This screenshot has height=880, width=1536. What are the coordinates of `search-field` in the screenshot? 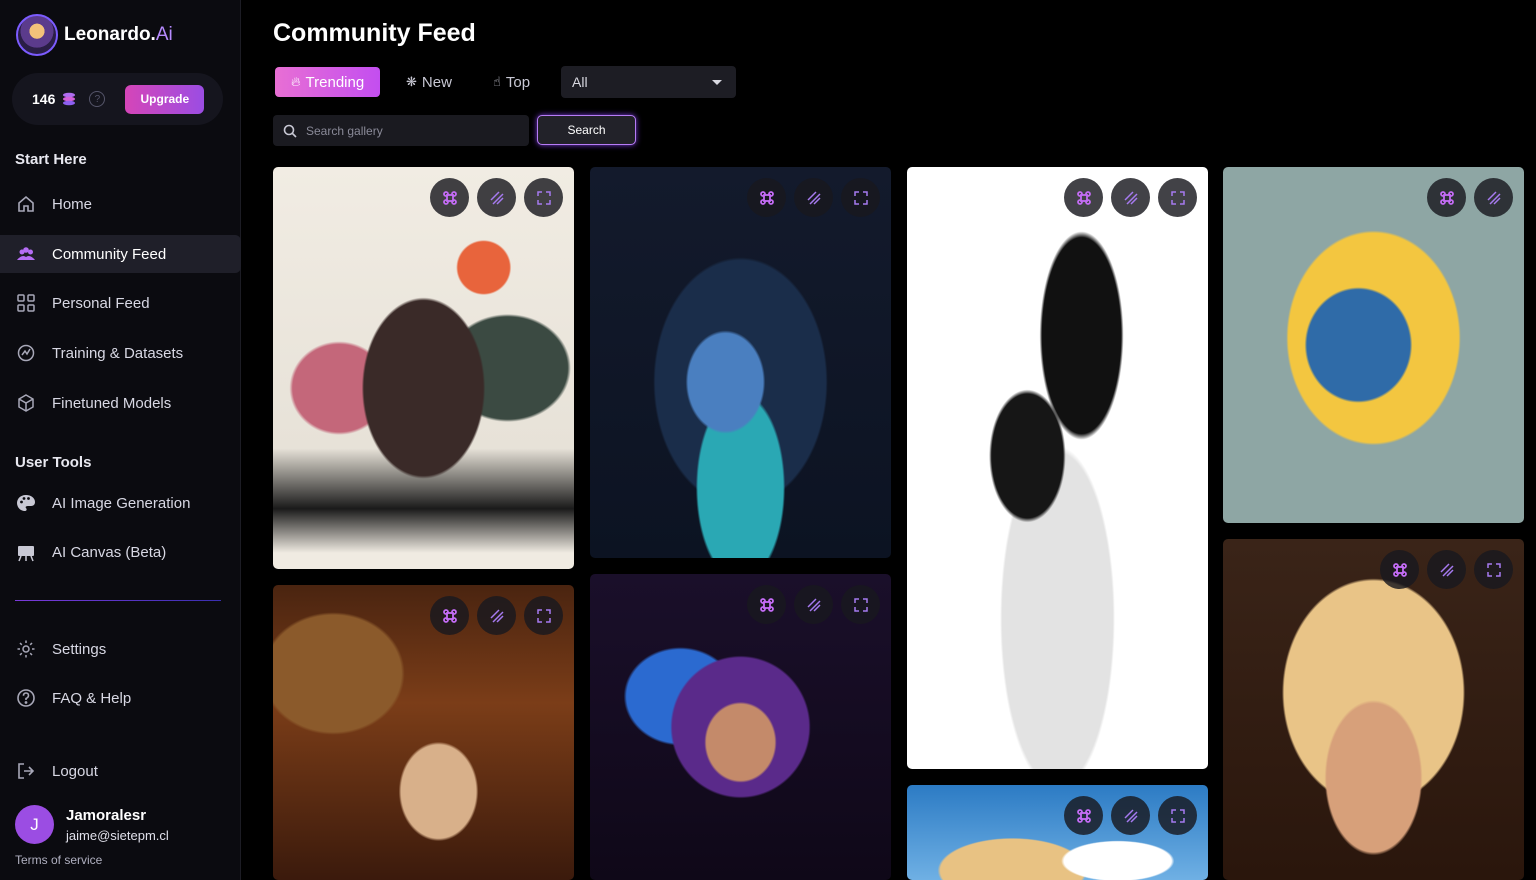 It's located at (401, 130).